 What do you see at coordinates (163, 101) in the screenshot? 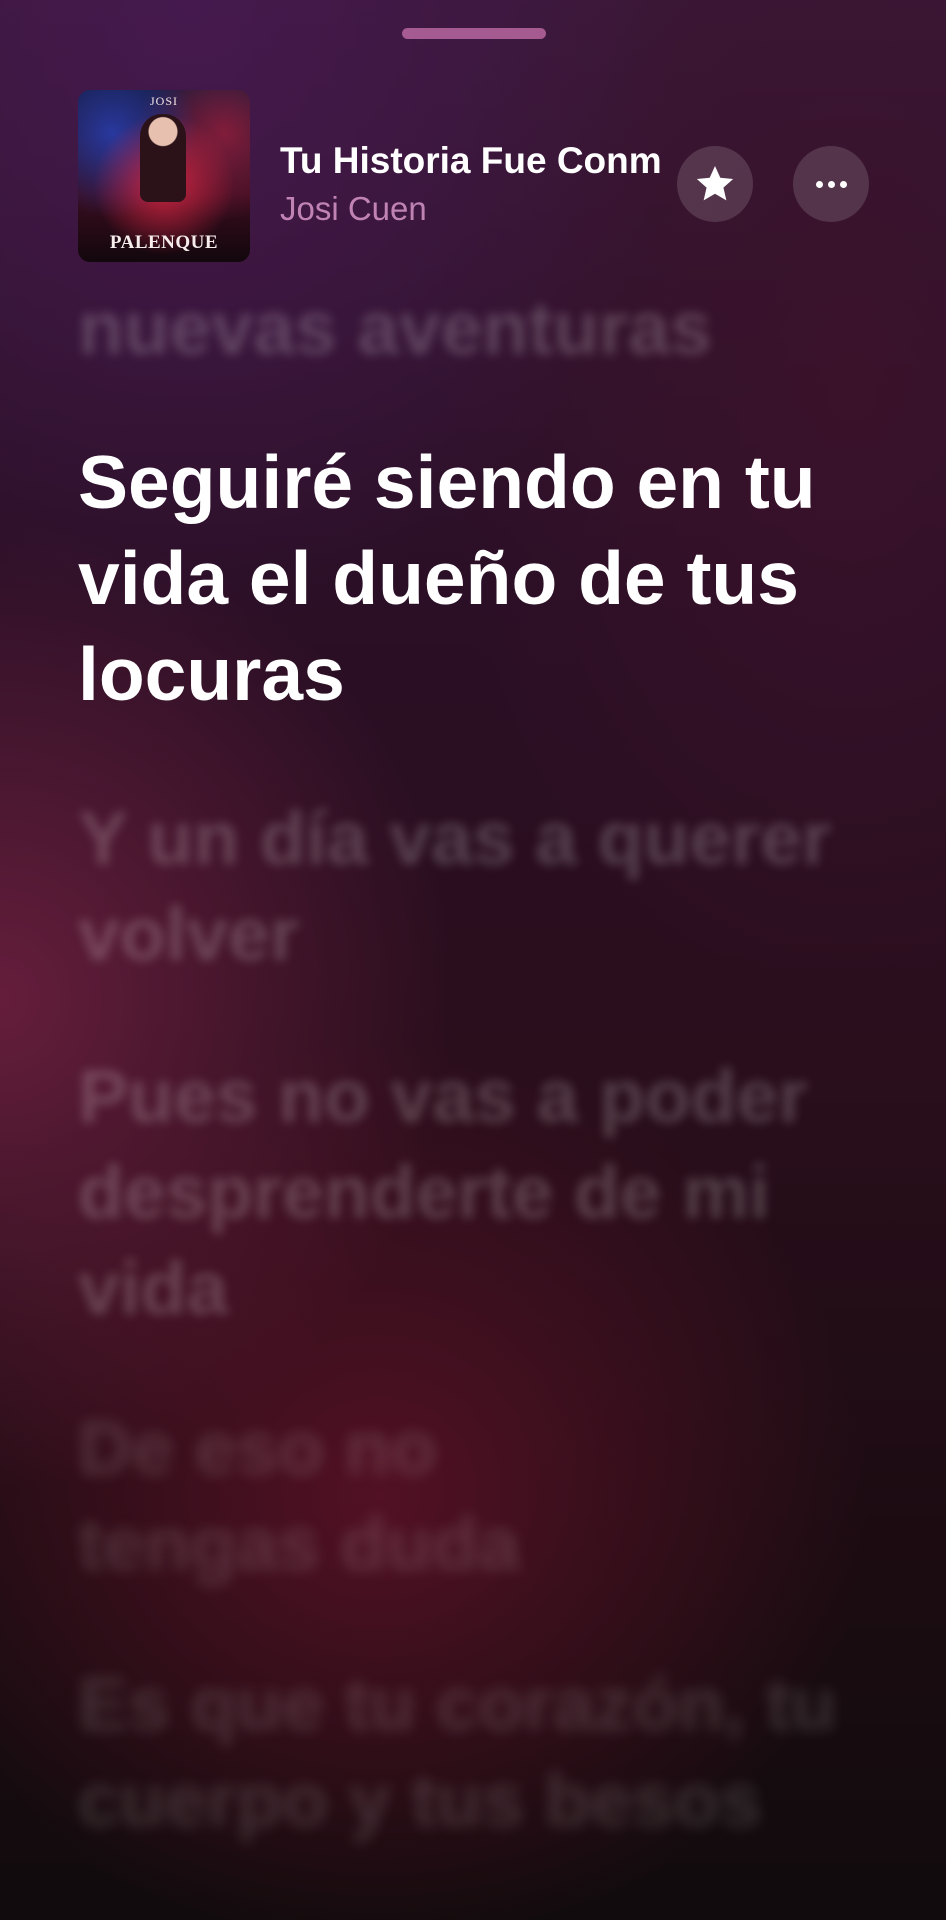
I see `artwork-top-text: JOSI` at bounding box center [163, 101].